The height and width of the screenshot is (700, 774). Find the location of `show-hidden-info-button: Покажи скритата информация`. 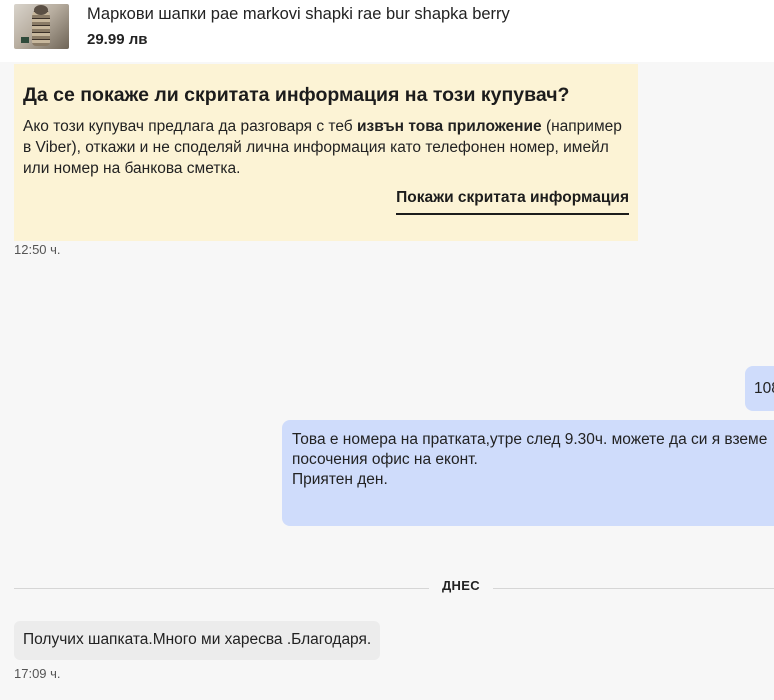

show-hidden-info-button: Покажи скритата информация is located at coordinates (512, 202).